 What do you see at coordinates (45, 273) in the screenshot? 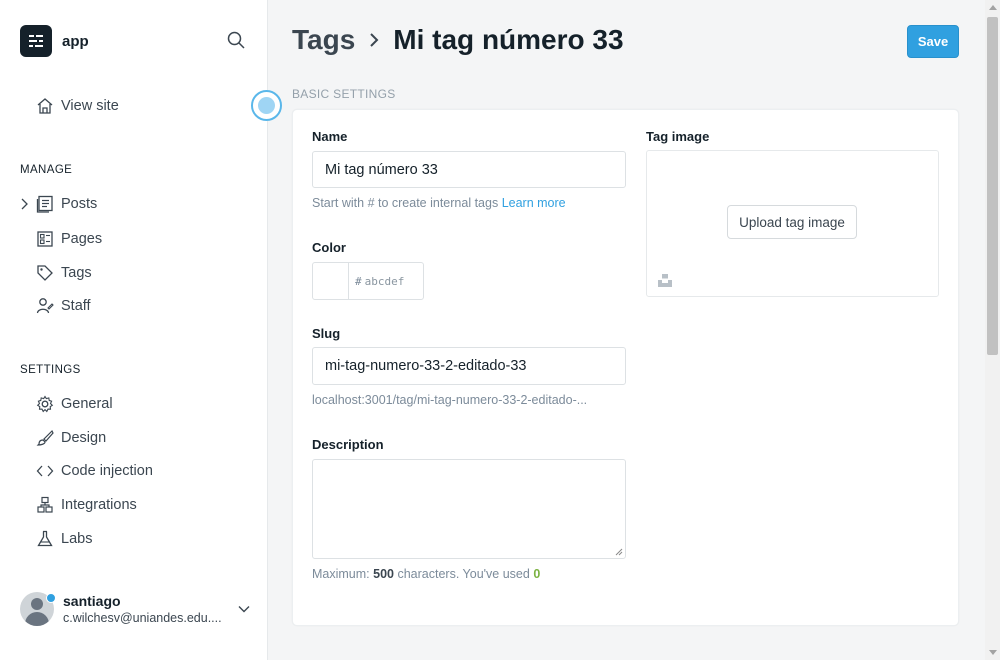
I see `tag-icon` at bounding box center [45, 273].